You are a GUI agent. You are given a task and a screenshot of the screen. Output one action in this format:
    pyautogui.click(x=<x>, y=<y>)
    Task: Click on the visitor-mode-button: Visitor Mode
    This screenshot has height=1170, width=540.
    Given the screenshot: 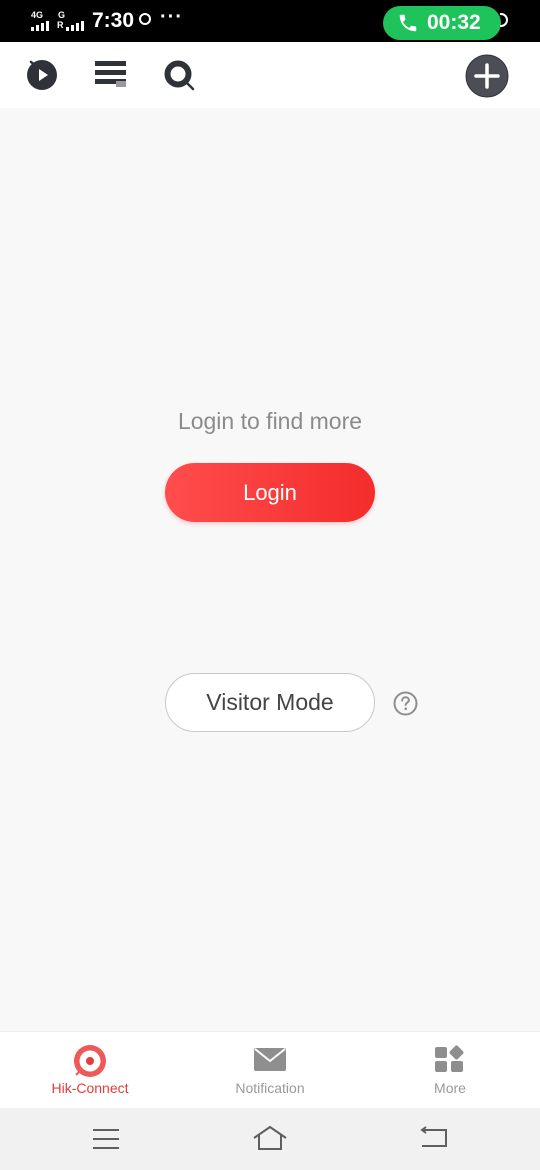 What is the action you would take?
    pyautogui.click(x=270, y=702)
    